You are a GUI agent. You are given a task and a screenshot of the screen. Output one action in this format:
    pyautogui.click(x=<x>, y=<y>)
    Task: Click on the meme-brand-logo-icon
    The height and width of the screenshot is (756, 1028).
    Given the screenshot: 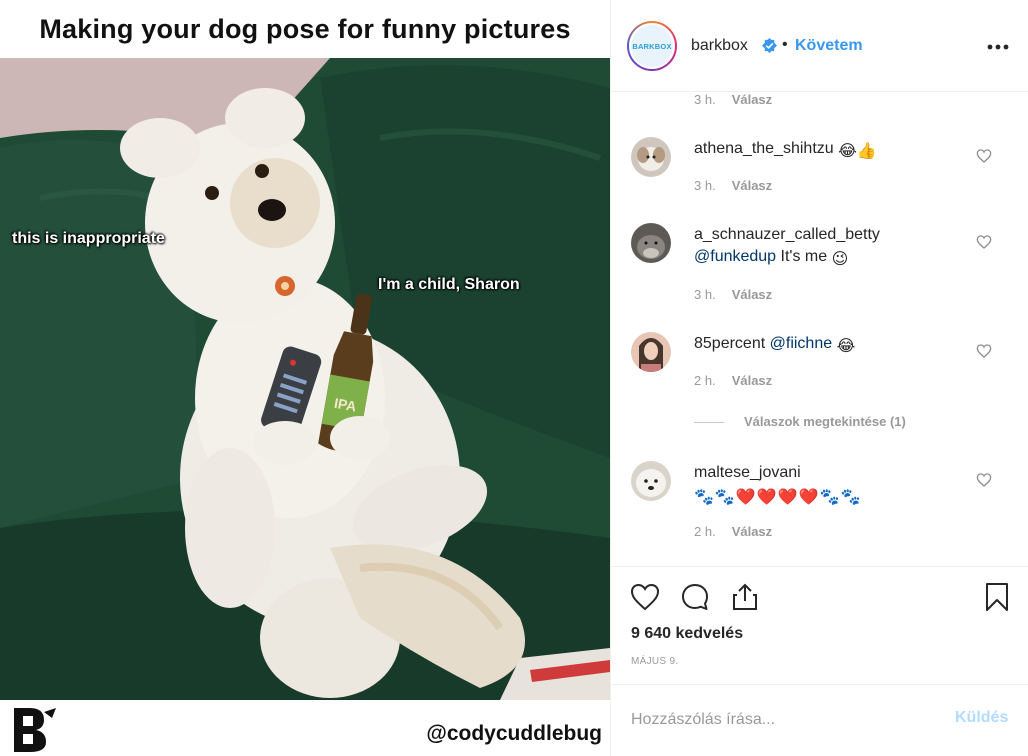 What is the action you would take?
    pyautogui.click(x=35, y=730)
    